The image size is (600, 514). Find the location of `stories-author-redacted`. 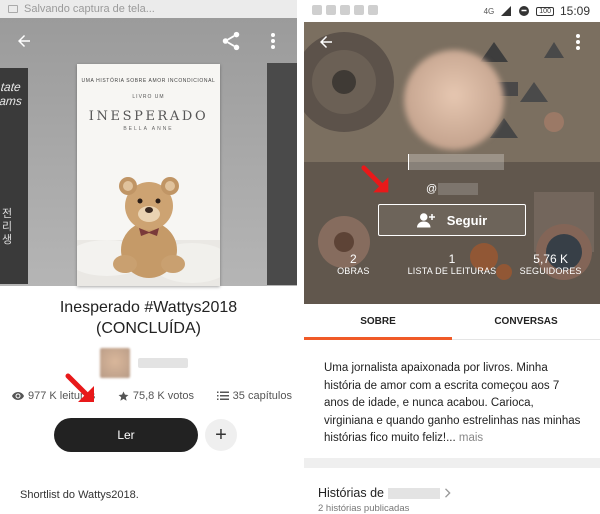

stories-author-redacted is located at coordinates (414, 493).